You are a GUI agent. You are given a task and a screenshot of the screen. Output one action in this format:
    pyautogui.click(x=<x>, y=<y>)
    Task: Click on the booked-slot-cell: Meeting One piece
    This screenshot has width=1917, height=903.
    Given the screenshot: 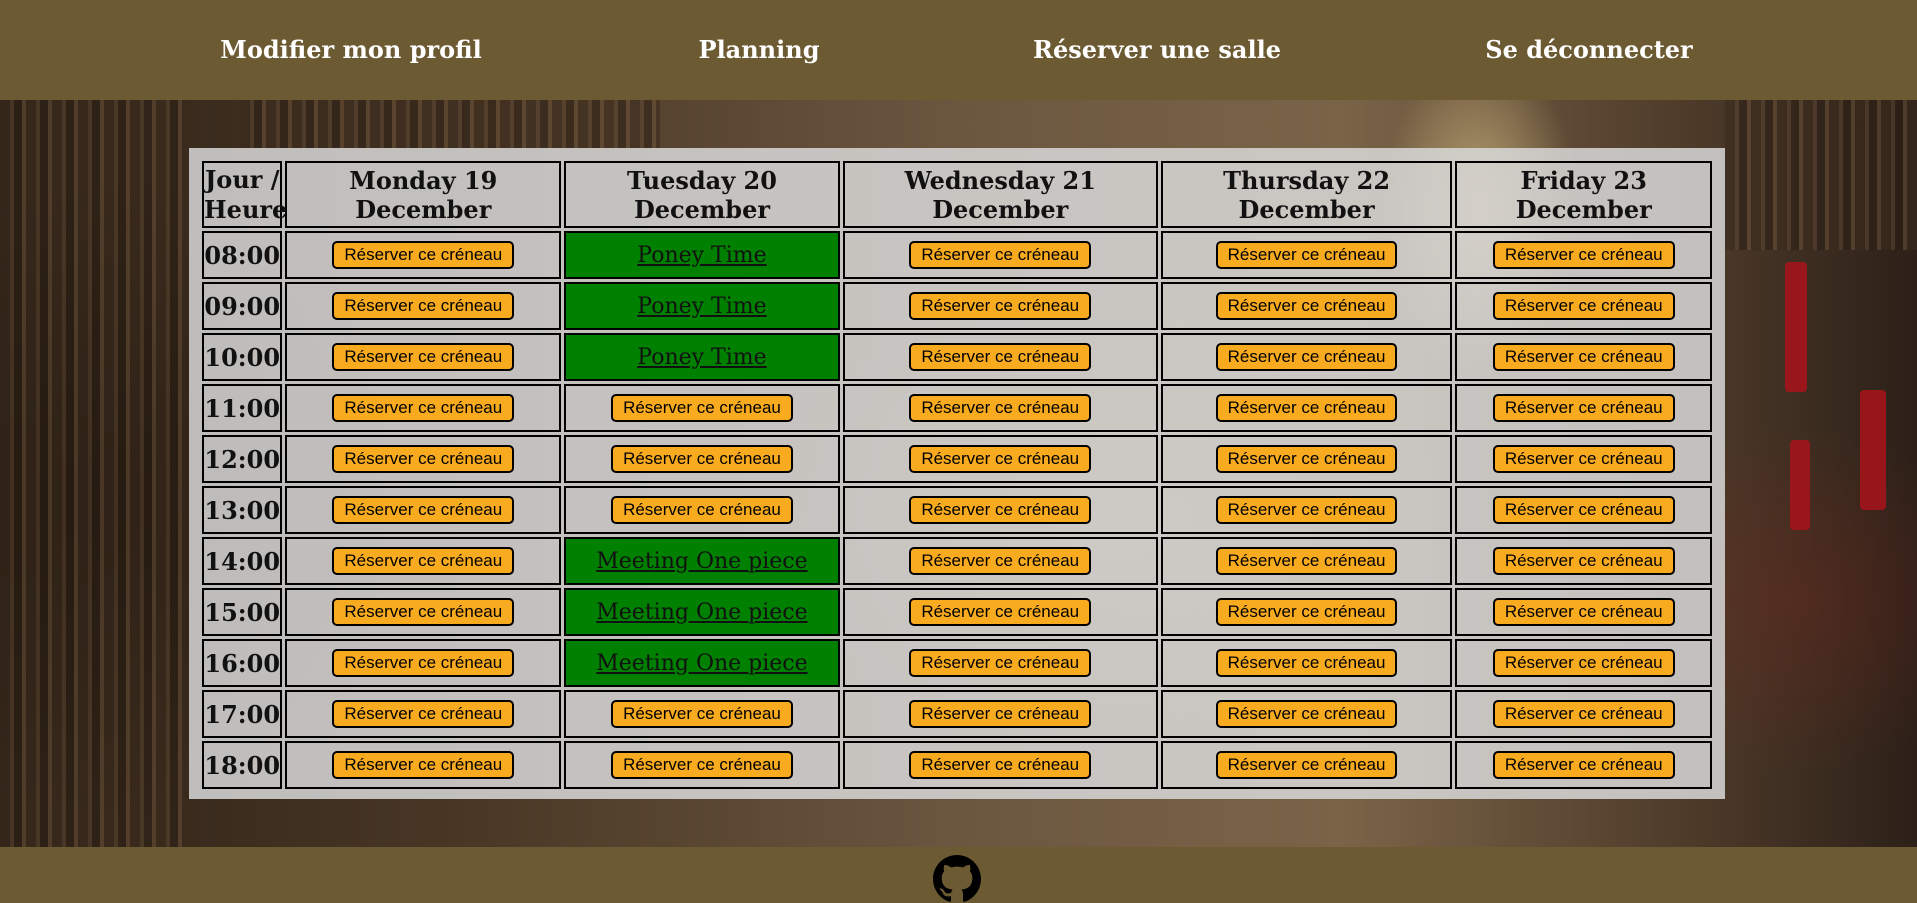 What is the action you would take?
    pyautogui.click(x=702, y=561)
    